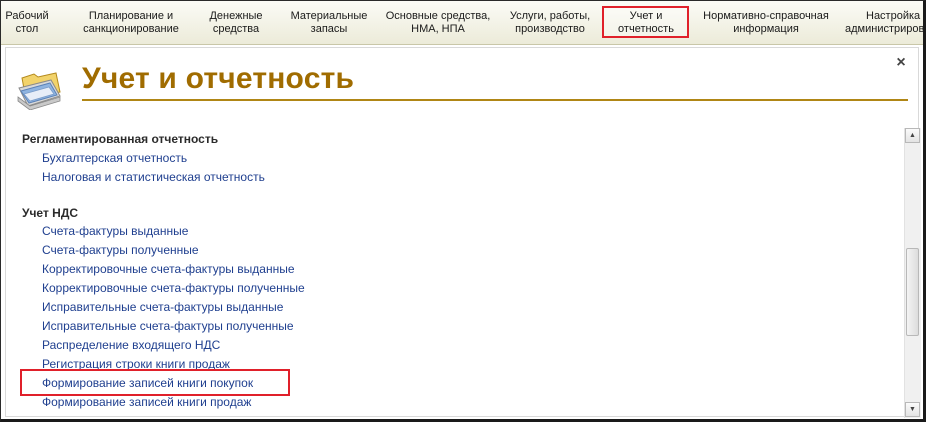  I want to click on nav-item-label: Планирование и, so click(131, 16).